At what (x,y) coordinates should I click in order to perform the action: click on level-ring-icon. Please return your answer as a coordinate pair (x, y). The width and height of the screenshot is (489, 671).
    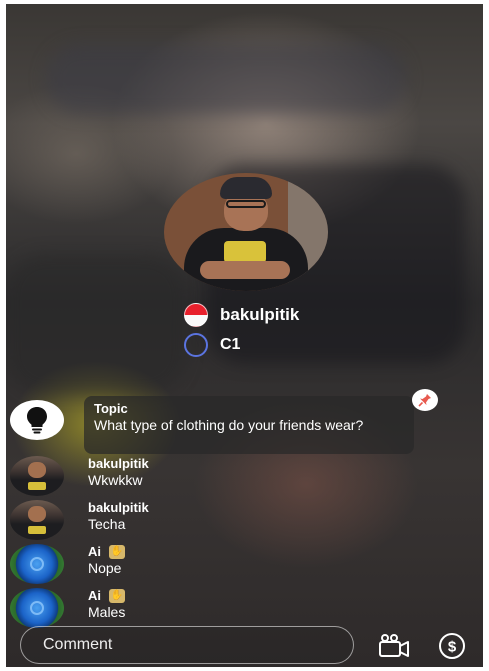
    Looking at the image, I should click on (196, 345).